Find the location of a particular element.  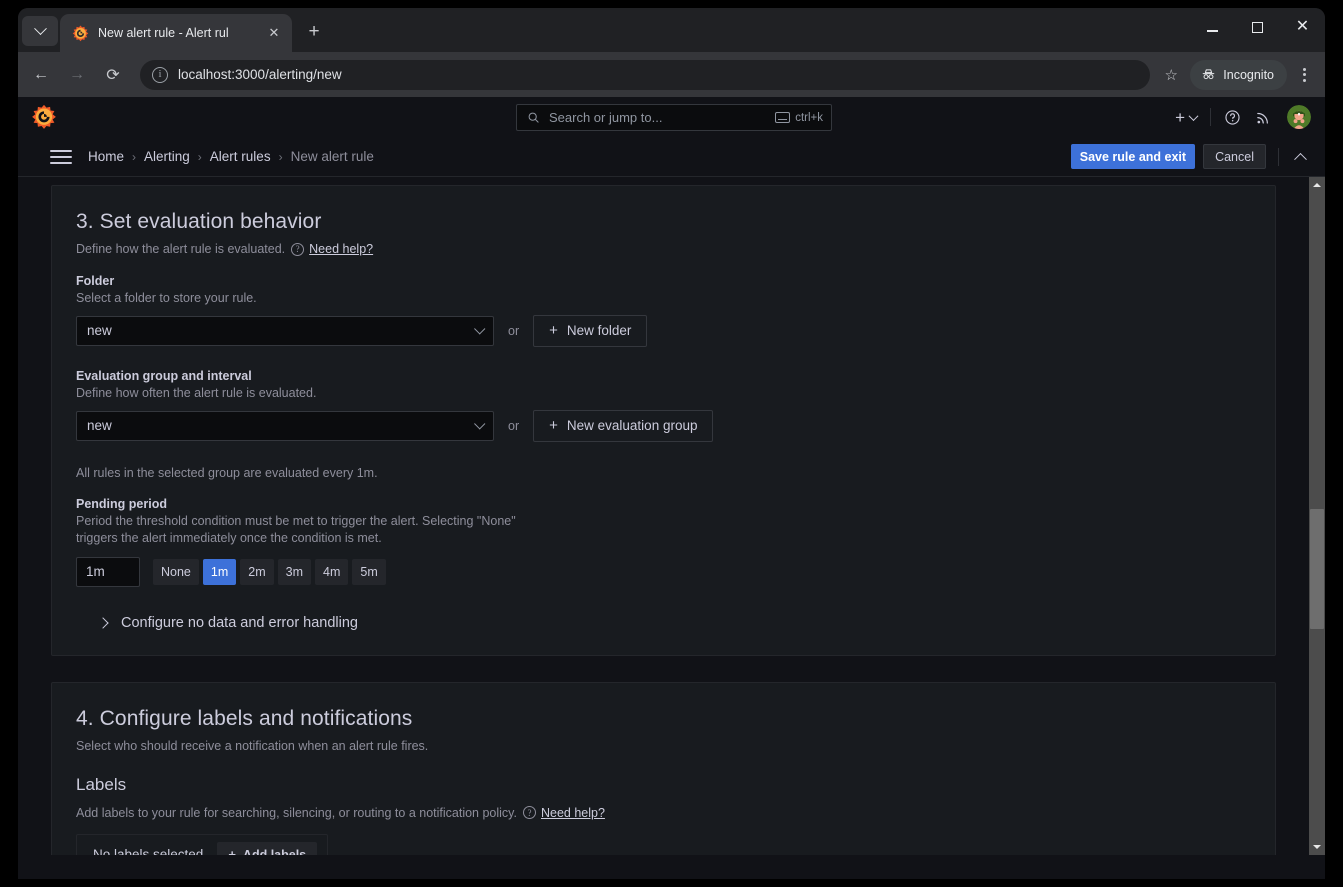

breadcrumb-actions: Save rule and exit Cancel is located at coordinates (1190, 156).